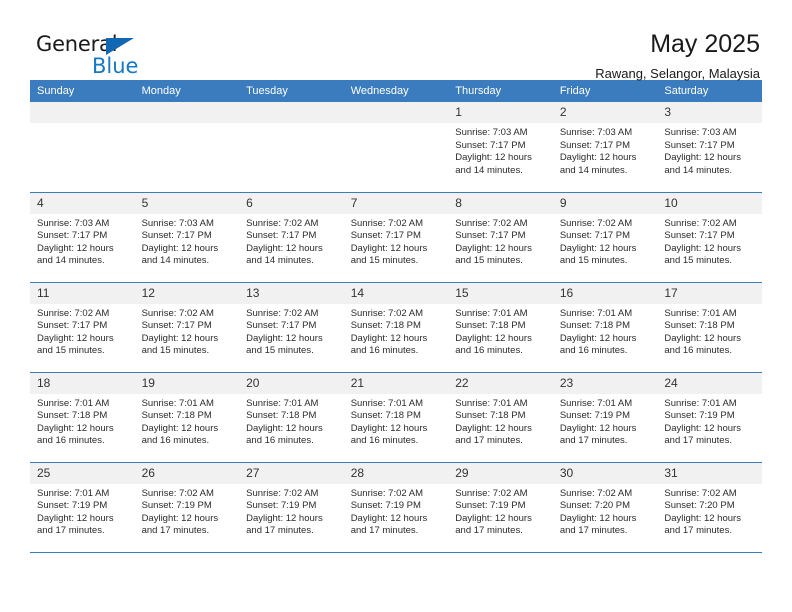 The image size is (792, 612). Describe the element at coordinates (291, 203) in the screenshot. I see `day-number: 6` at that location.